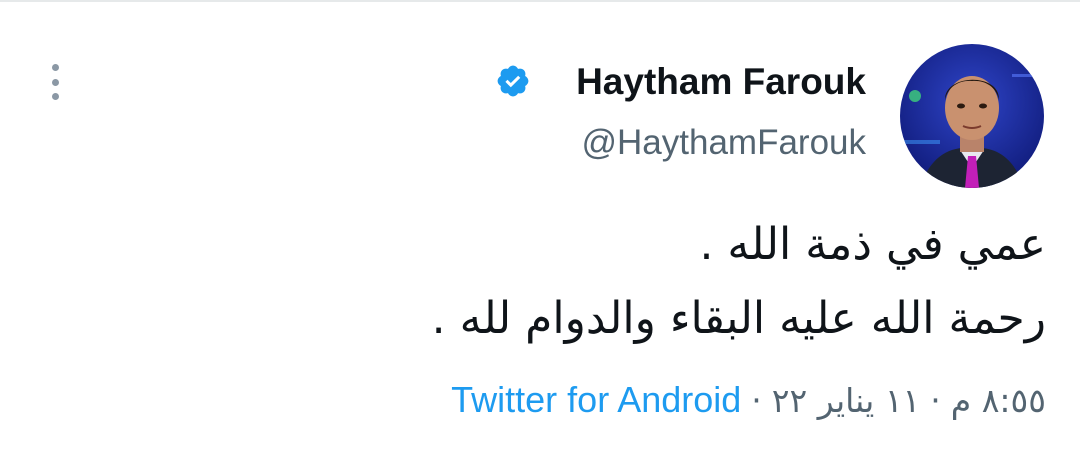  Describe the element at coordinates (513, 81) in the screenshot. I see `verified-badge-icon` at that location.